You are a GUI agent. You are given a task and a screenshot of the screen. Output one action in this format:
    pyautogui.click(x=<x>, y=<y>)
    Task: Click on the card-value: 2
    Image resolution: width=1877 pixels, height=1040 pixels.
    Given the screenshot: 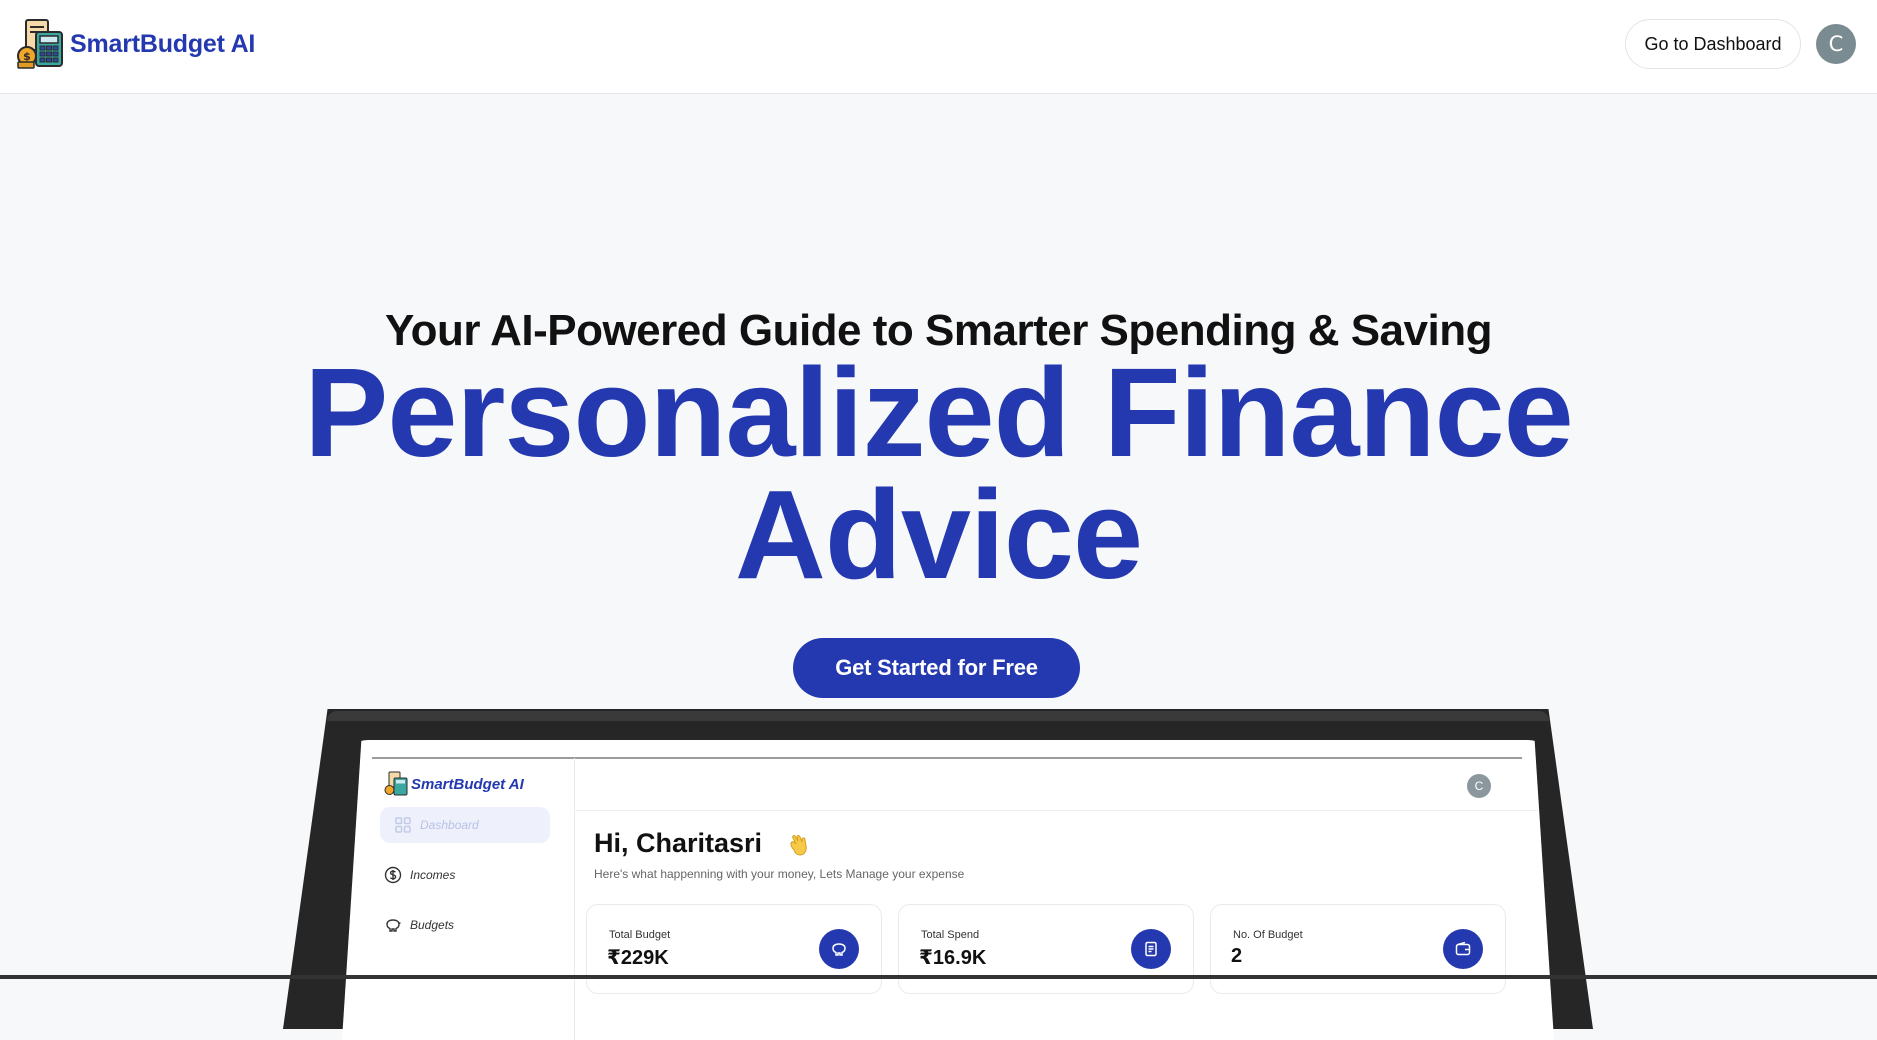 What is the action you would take?
    pyautogui.click(x=1237, y=956)
    